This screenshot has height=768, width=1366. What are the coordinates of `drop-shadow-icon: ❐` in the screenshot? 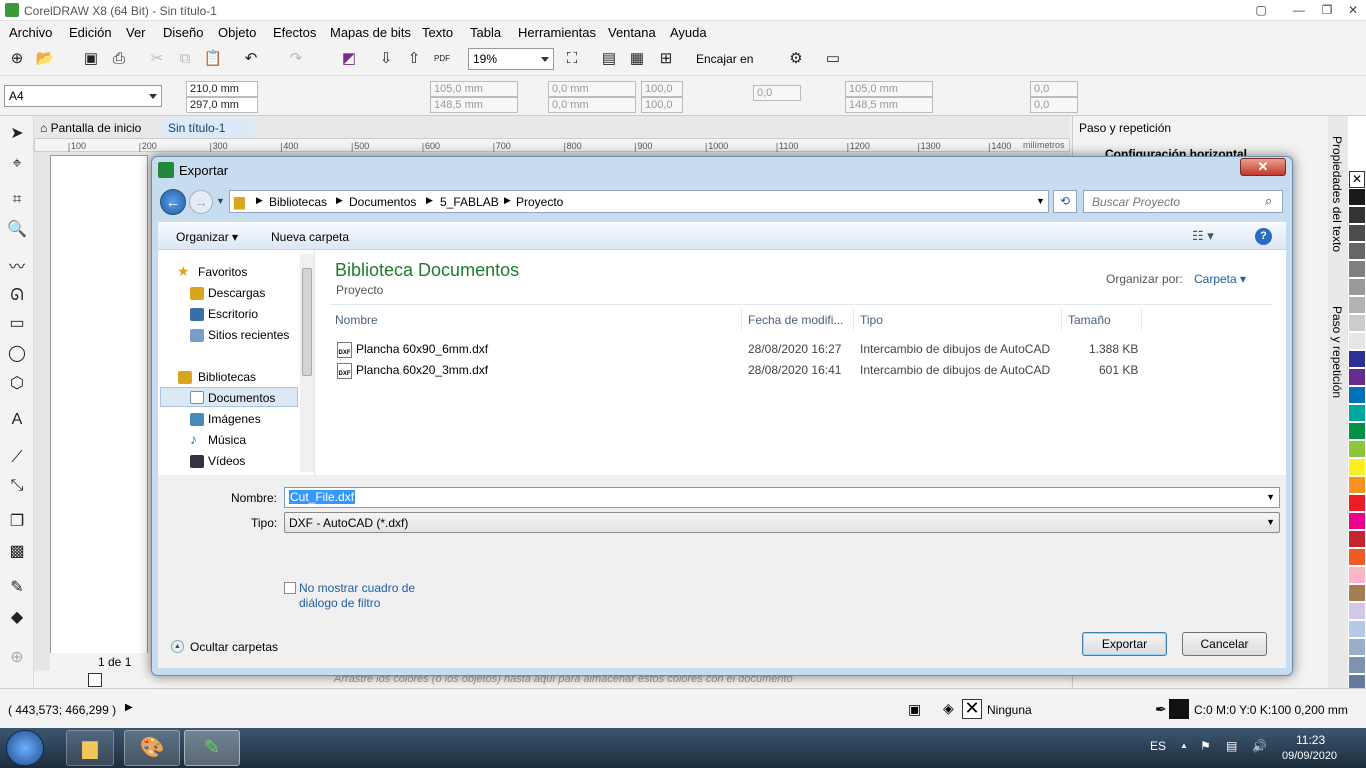 It's located at (17, 522).